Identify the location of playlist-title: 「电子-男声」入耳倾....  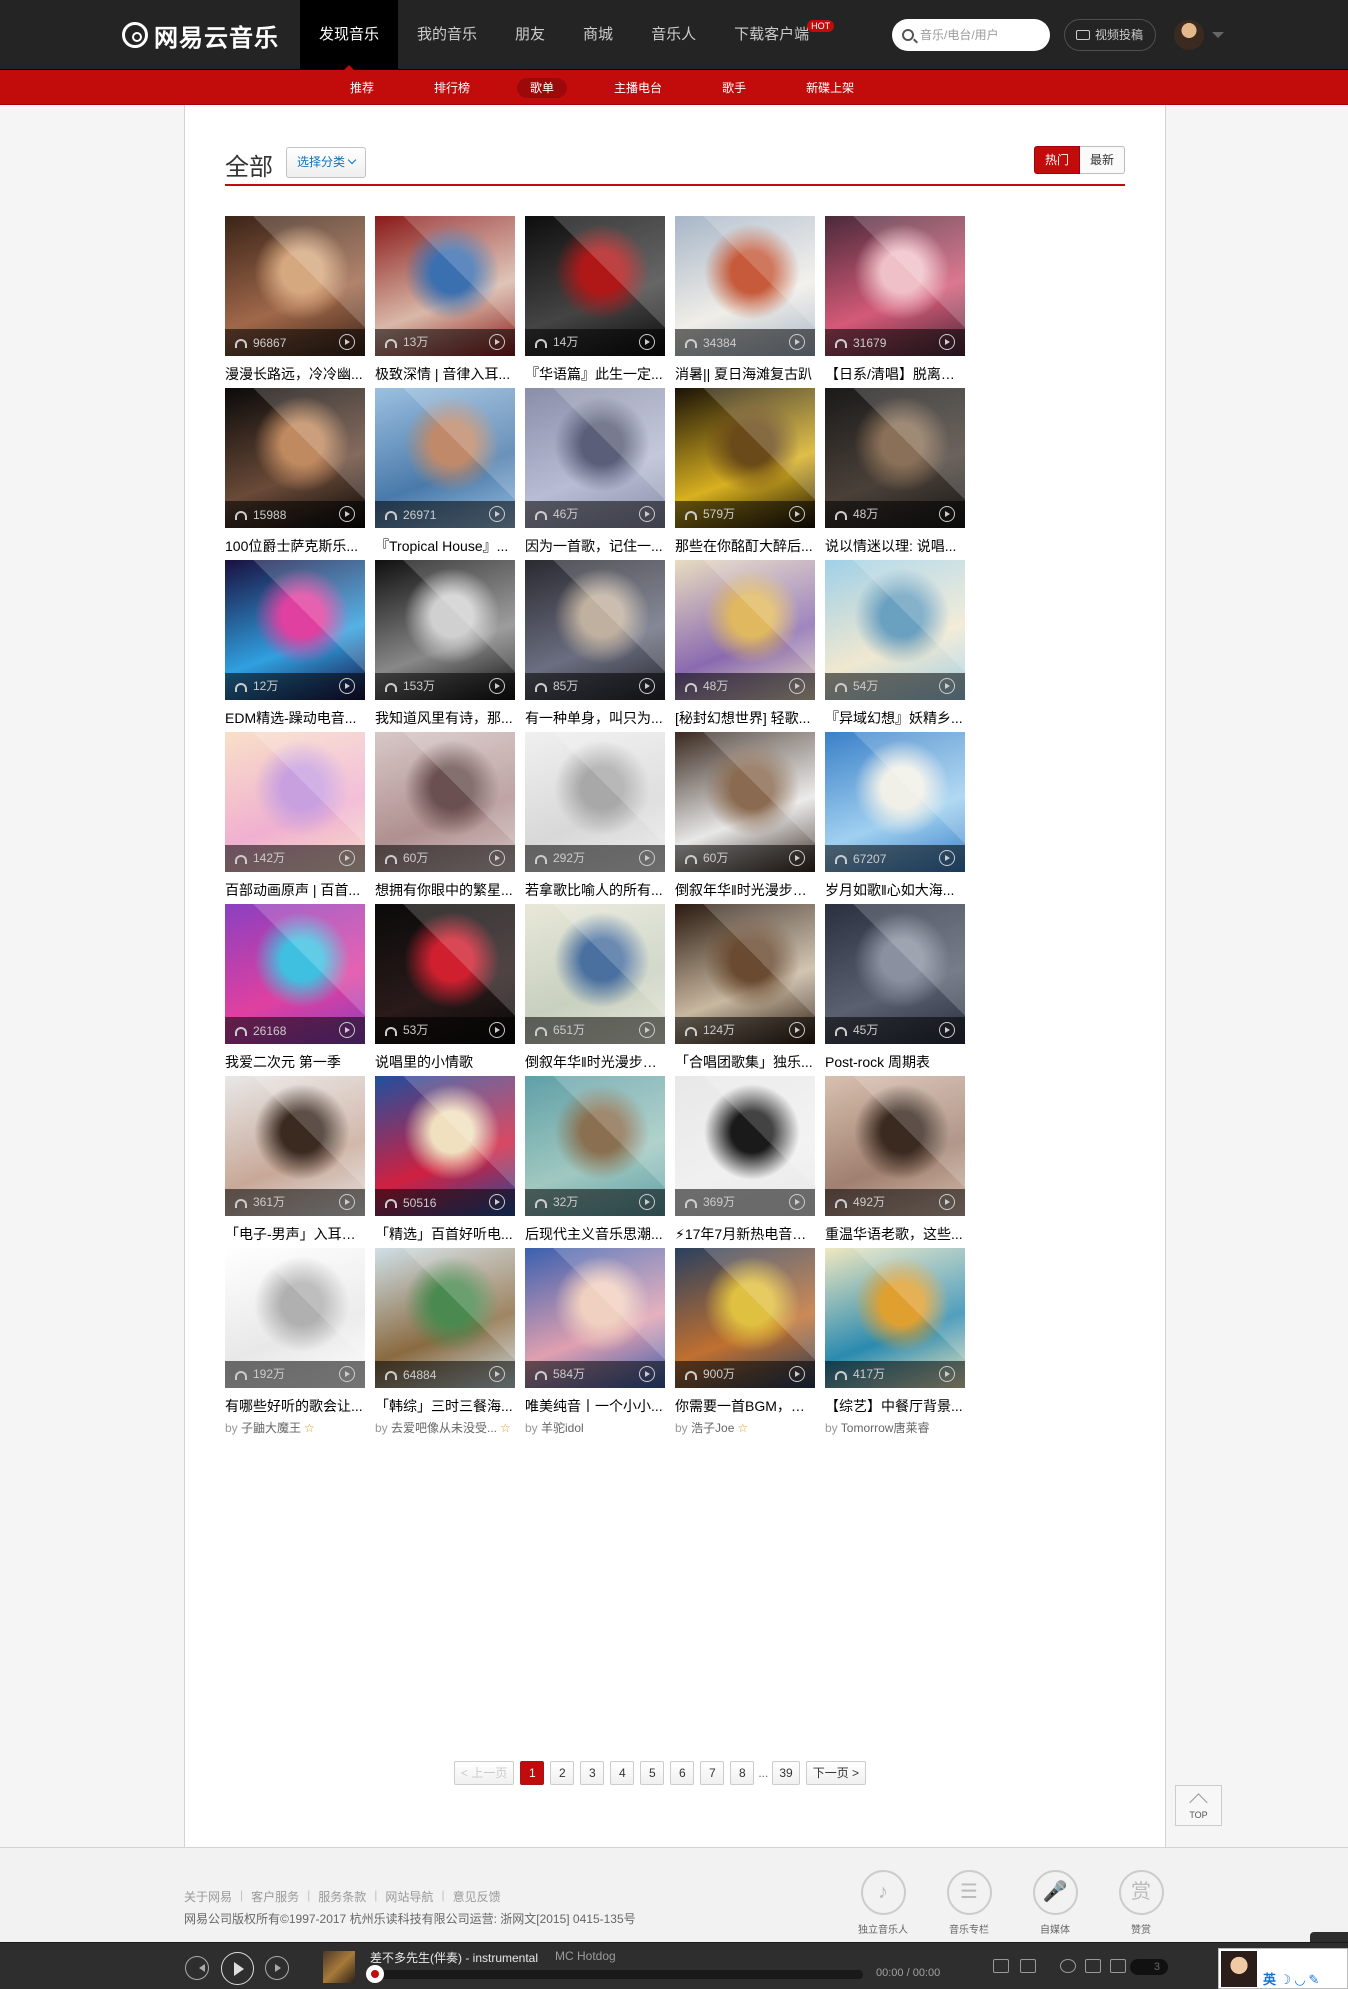
(295, 1234).